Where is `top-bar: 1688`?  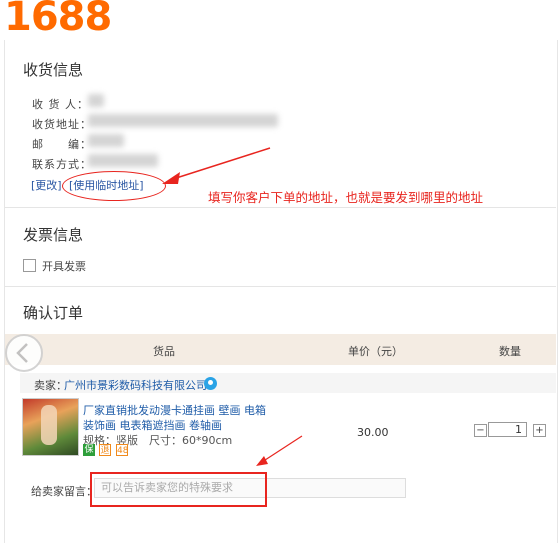 top-bar: 1688 is located at coordinates (279, 20).